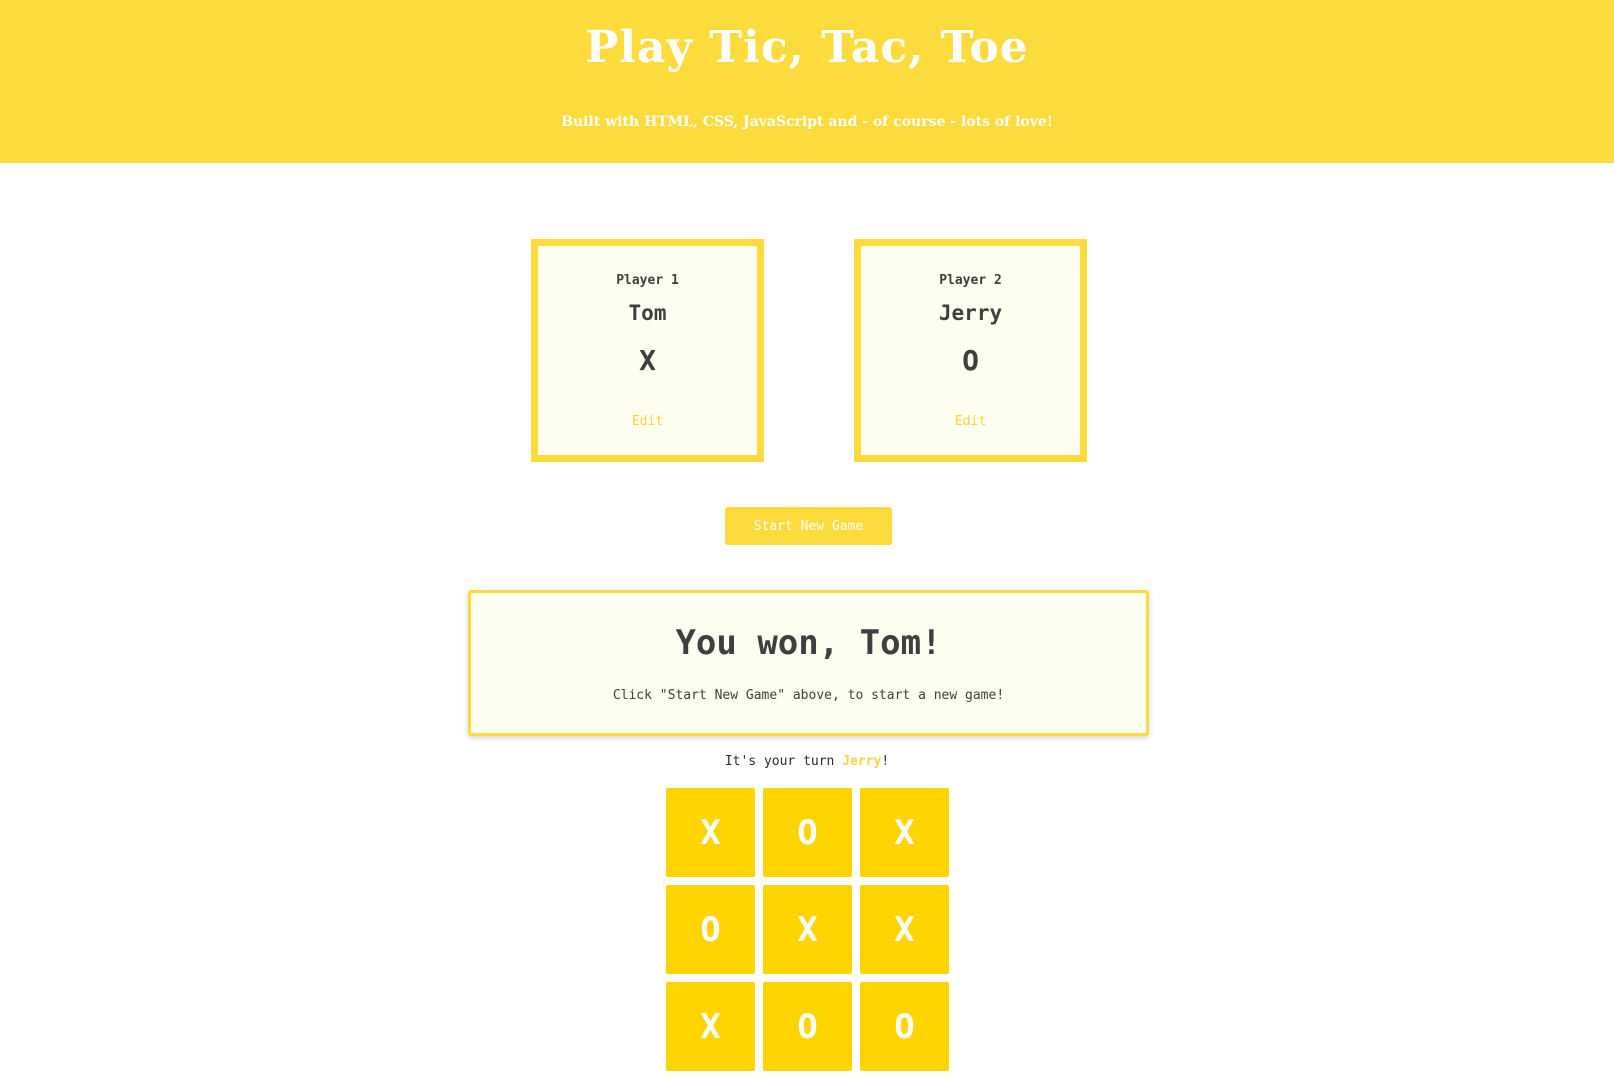  Describe the element at coordinates (862, 761) in the screenshot. I see `active-player-name: Jerry` at that location.